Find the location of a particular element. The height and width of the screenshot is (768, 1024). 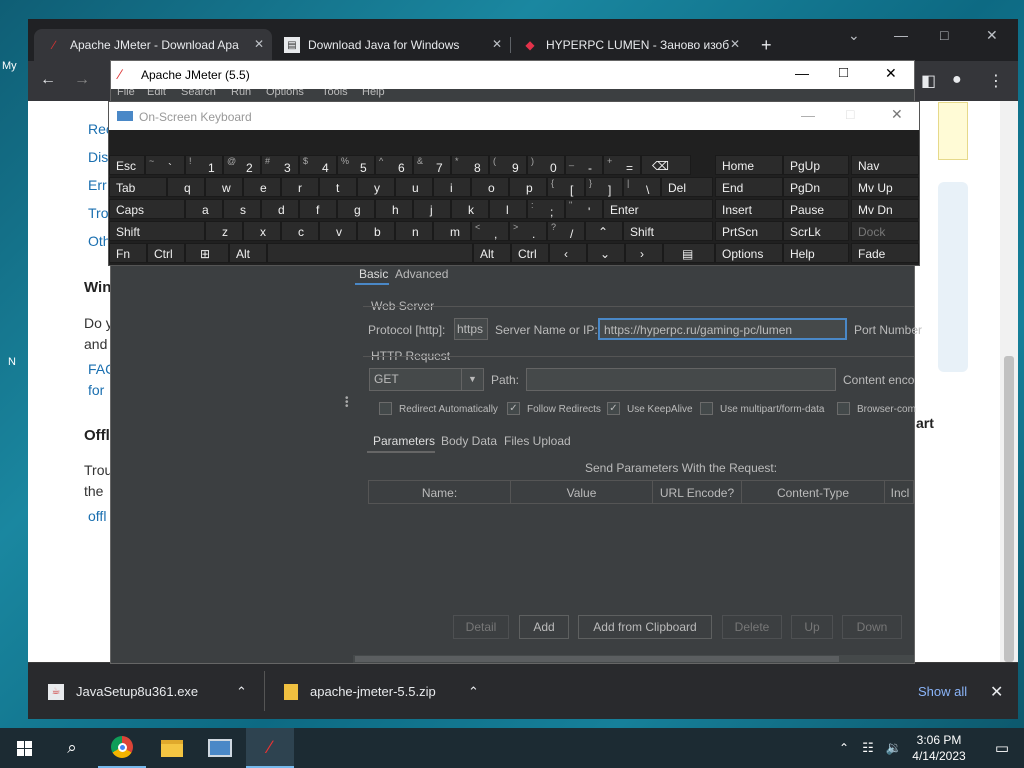

horizontal-scrollbar is located at coordinates (633, 659).